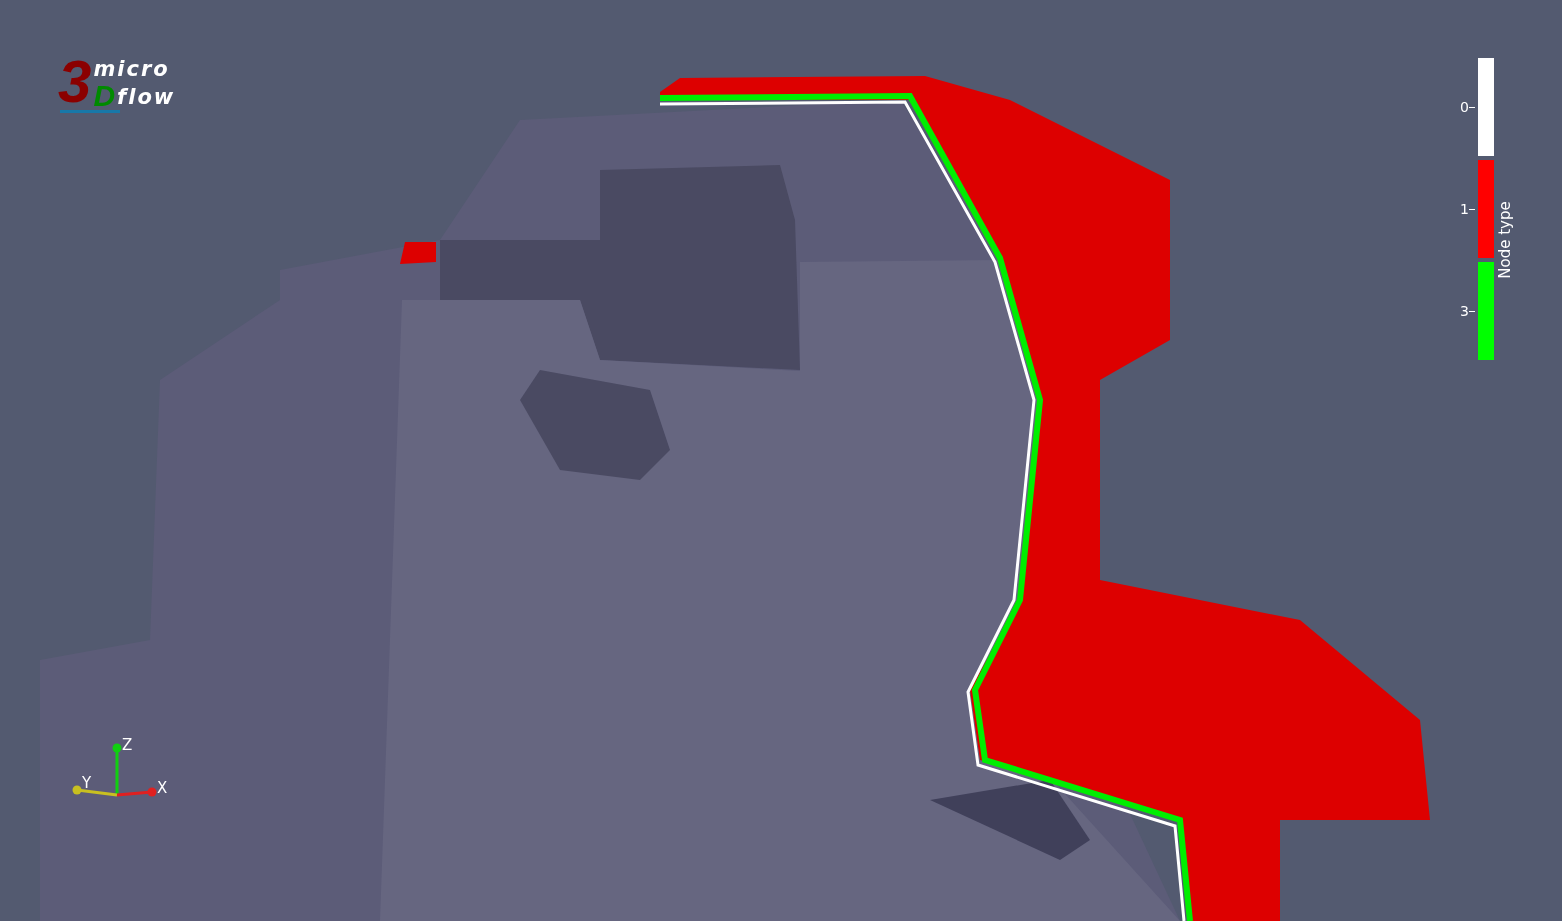  I want to click on axis-label: Z, so click(127, 745).